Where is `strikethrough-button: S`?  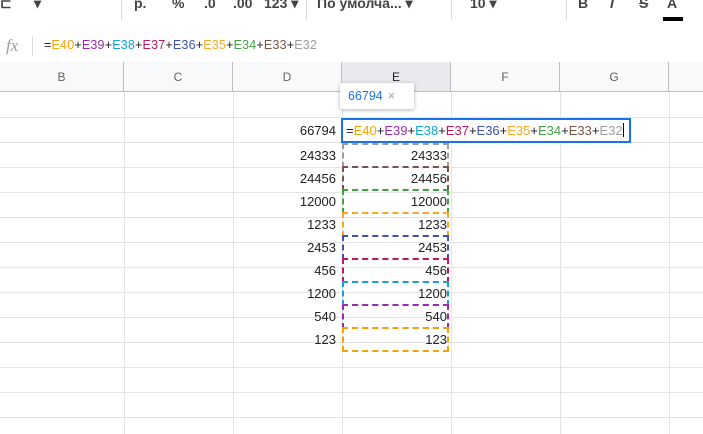 strikethrough-button: S is located at coordinates (643, 5).